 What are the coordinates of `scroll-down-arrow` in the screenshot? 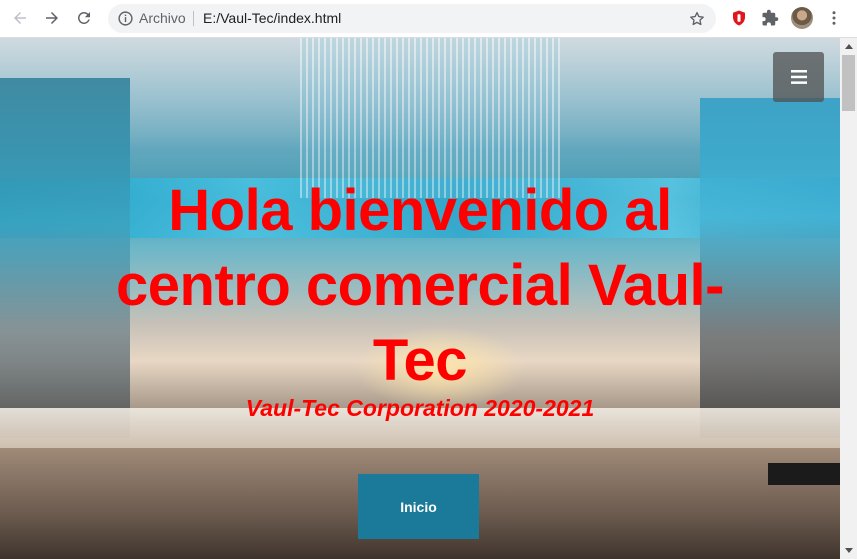 It's located at (848, 550).